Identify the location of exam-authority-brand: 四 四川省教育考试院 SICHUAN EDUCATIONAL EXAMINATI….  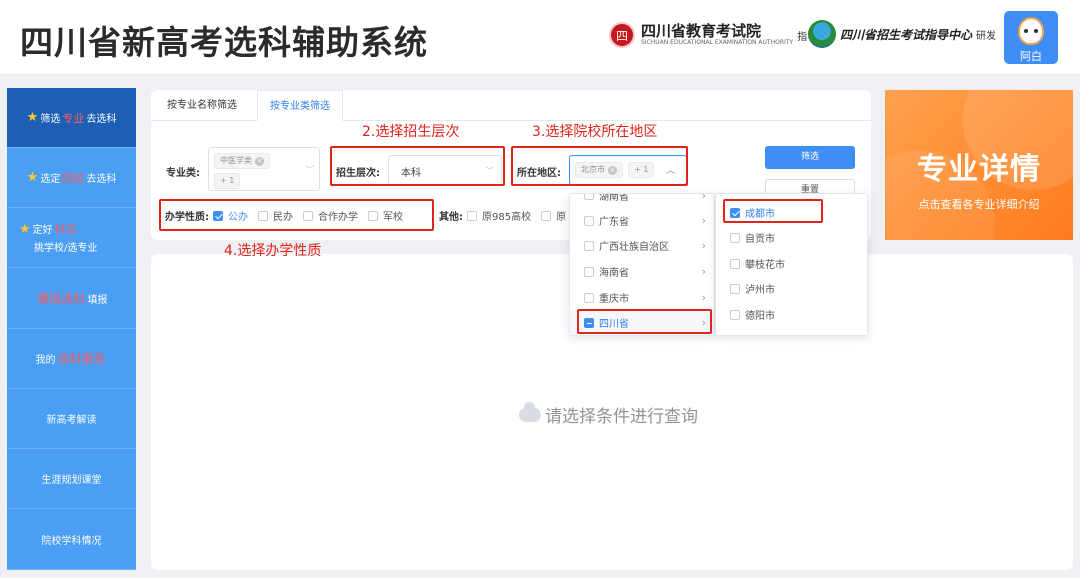
(713, 35).